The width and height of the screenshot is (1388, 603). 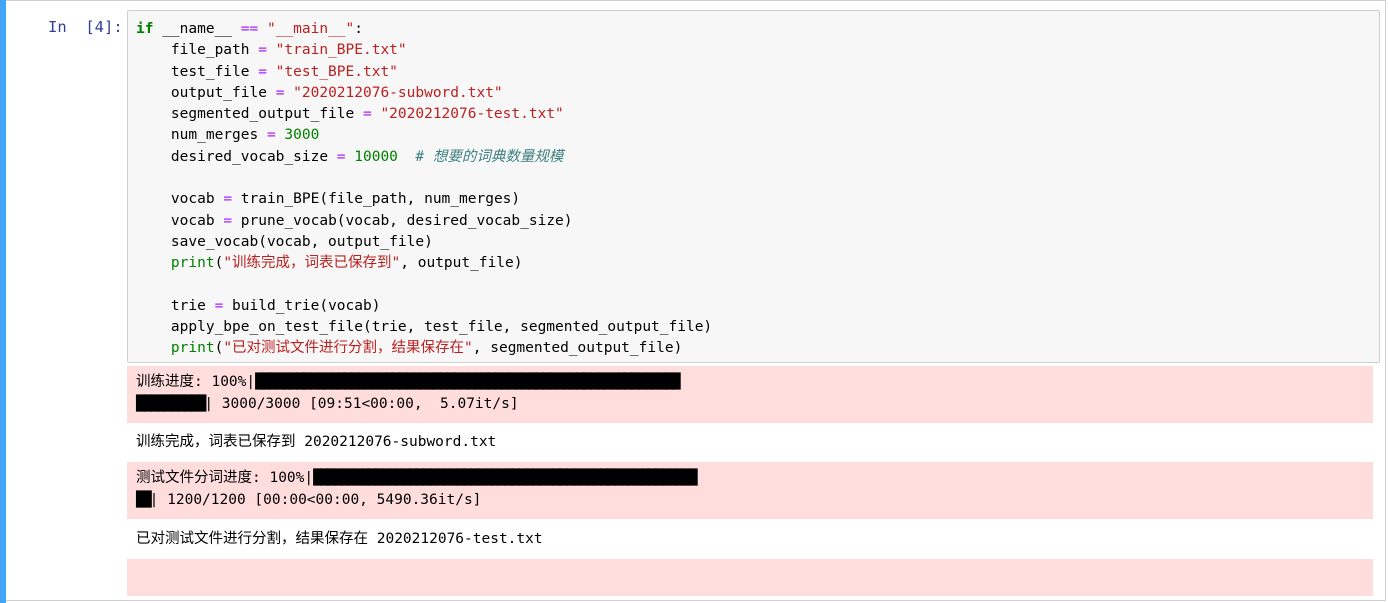 I want to click on line-1: if __name__ == "__main__":, so click(x=250, y=29).